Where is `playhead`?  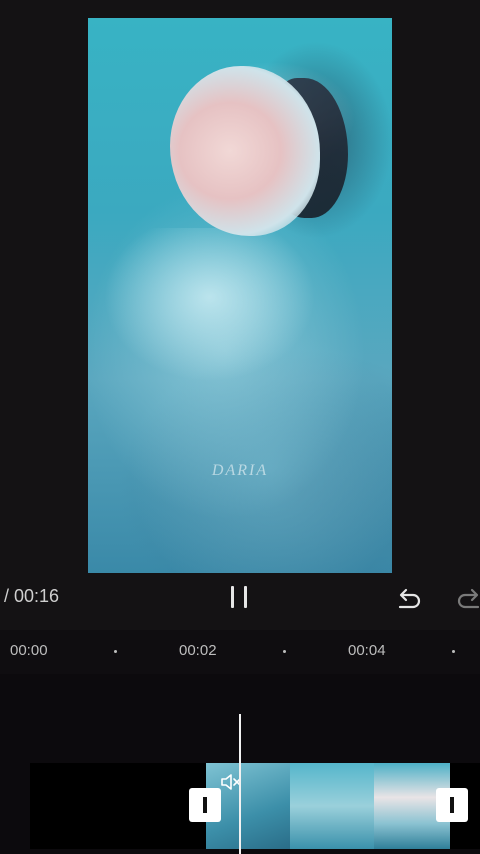 playhead is located at coordinates (240, 784).